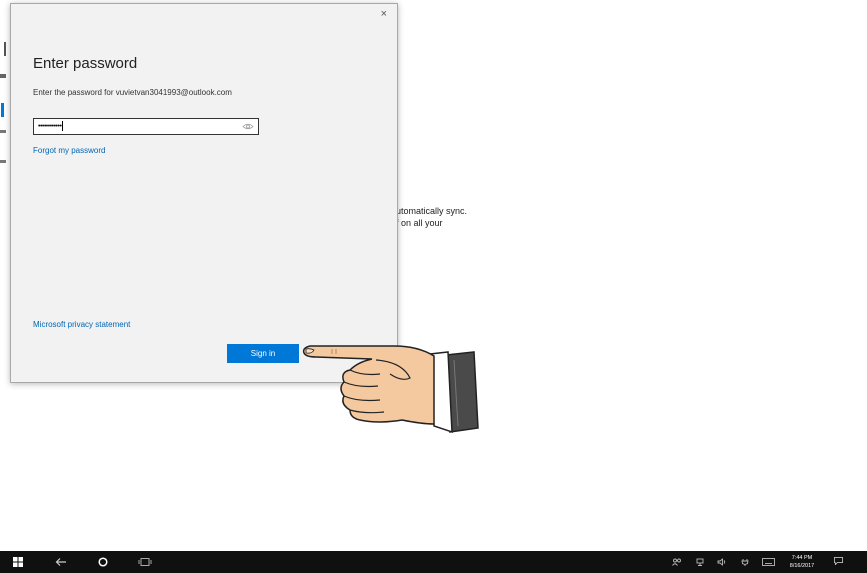 This screenshot has height=573, width=867. I want to click on password-field: ••••••••••••, so click(146, 126).